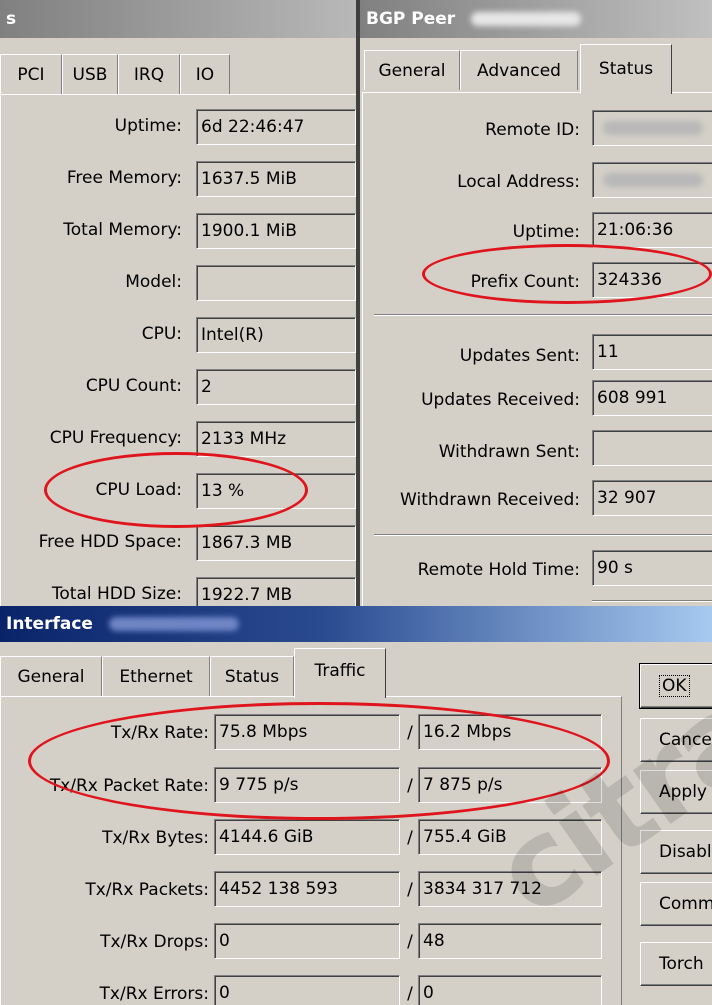 This screenshot has height=1005, width=712. I want to click on rx-errors-field: 0, so click(510, 990).